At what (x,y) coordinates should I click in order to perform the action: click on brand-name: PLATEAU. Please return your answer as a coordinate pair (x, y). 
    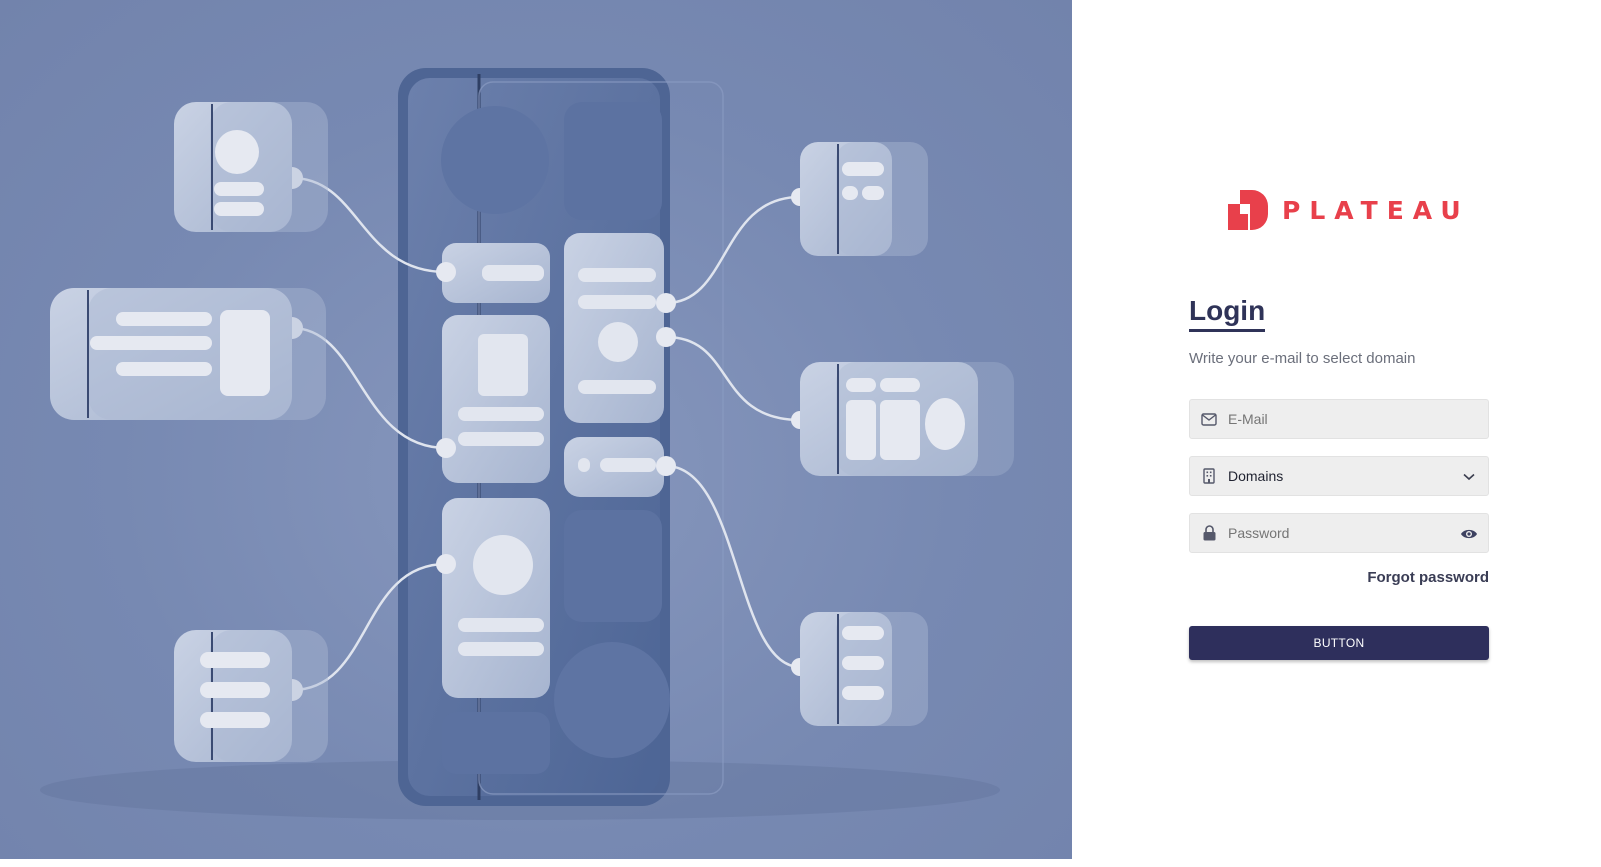
    Looking at the image, I should click on (1376, 210).